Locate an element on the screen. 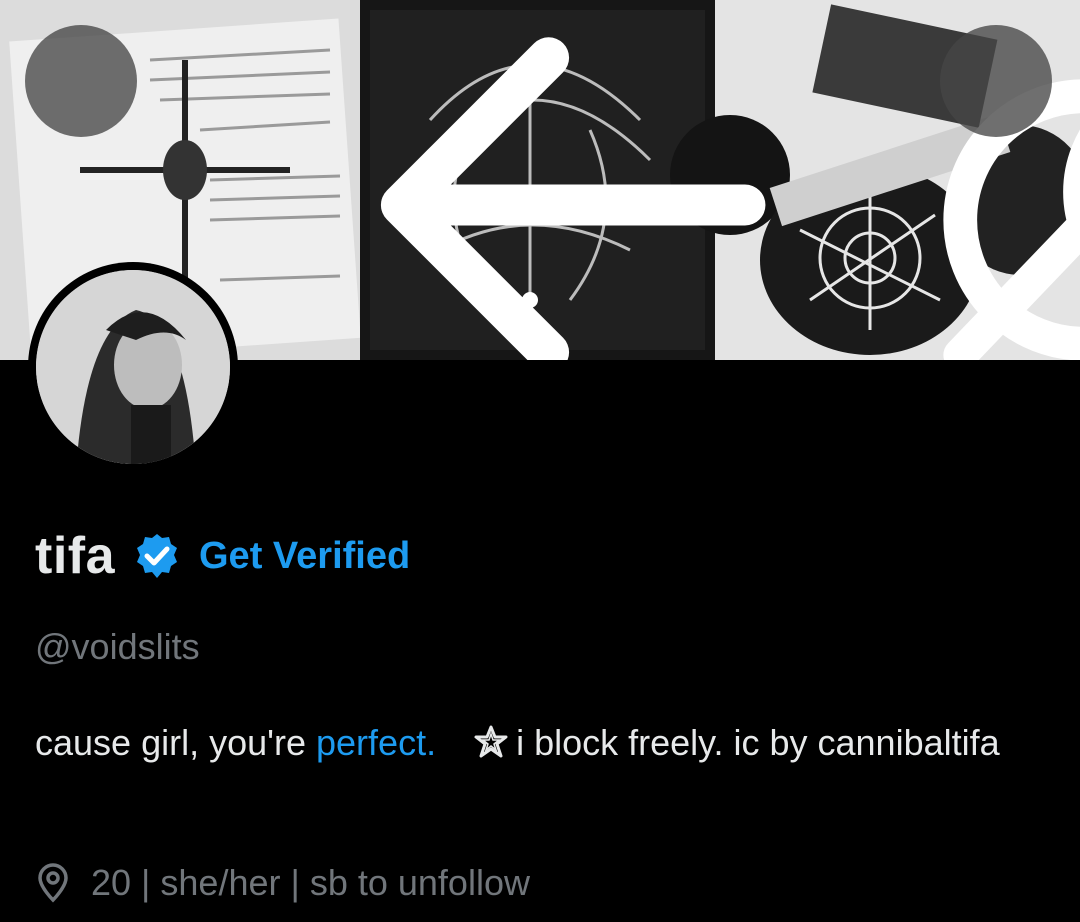 The width and height of the screenshot is (1080, 922). more-button is located at coordinates (996, 81).